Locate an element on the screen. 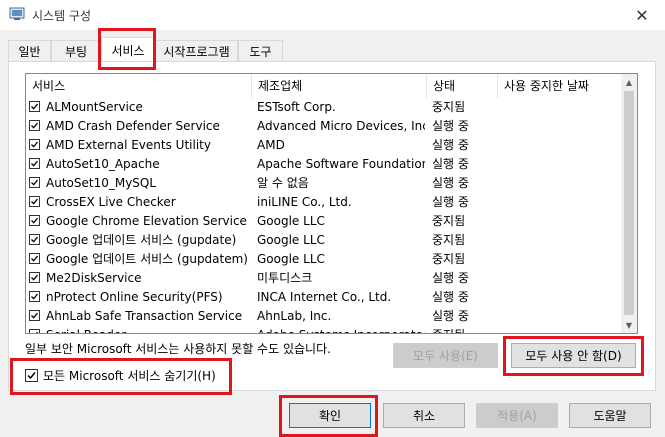  scroll-down-icon: ▼ is located at coordinates (629, 325).